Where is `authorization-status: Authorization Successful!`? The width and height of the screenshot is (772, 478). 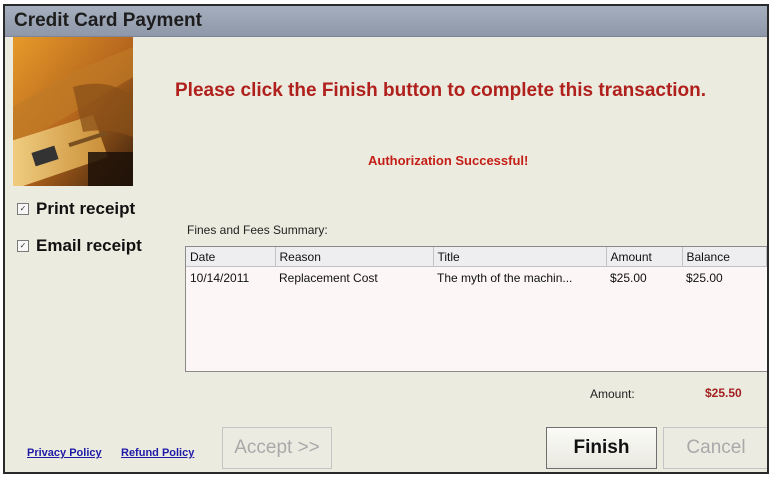
authorization-status: Authorization Successful! is located at coordinates (448, 160).